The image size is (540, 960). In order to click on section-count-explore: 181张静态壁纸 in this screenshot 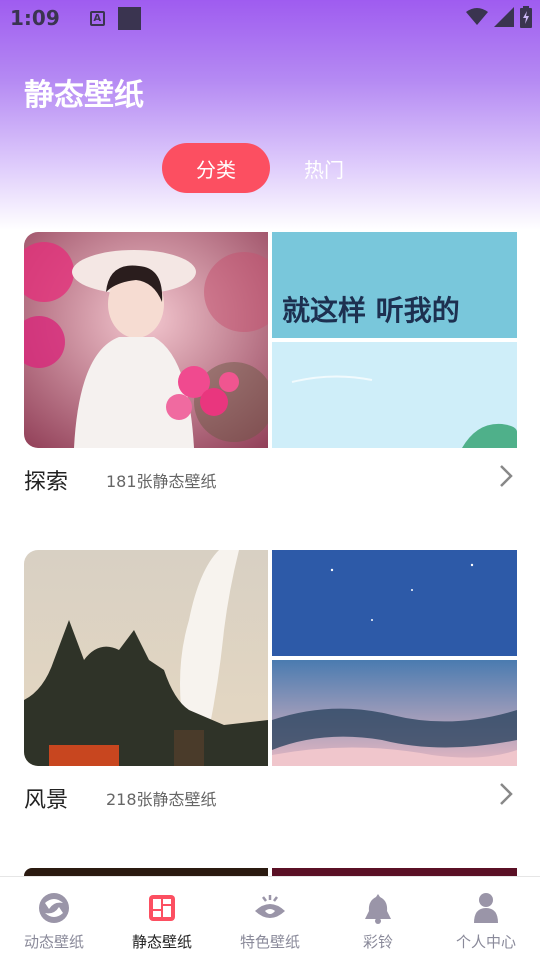, I will do `click(161, 481)`.